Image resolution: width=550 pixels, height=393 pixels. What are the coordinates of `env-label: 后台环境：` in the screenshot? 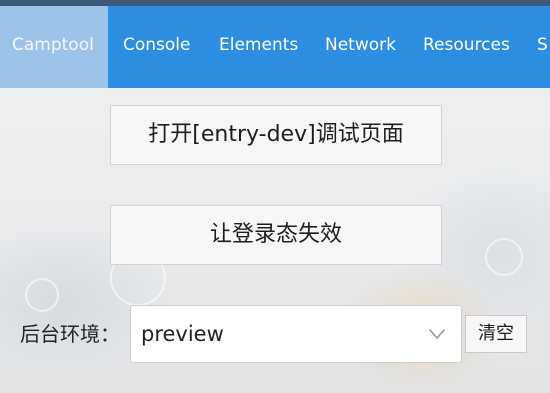 It's located at (70, 334).